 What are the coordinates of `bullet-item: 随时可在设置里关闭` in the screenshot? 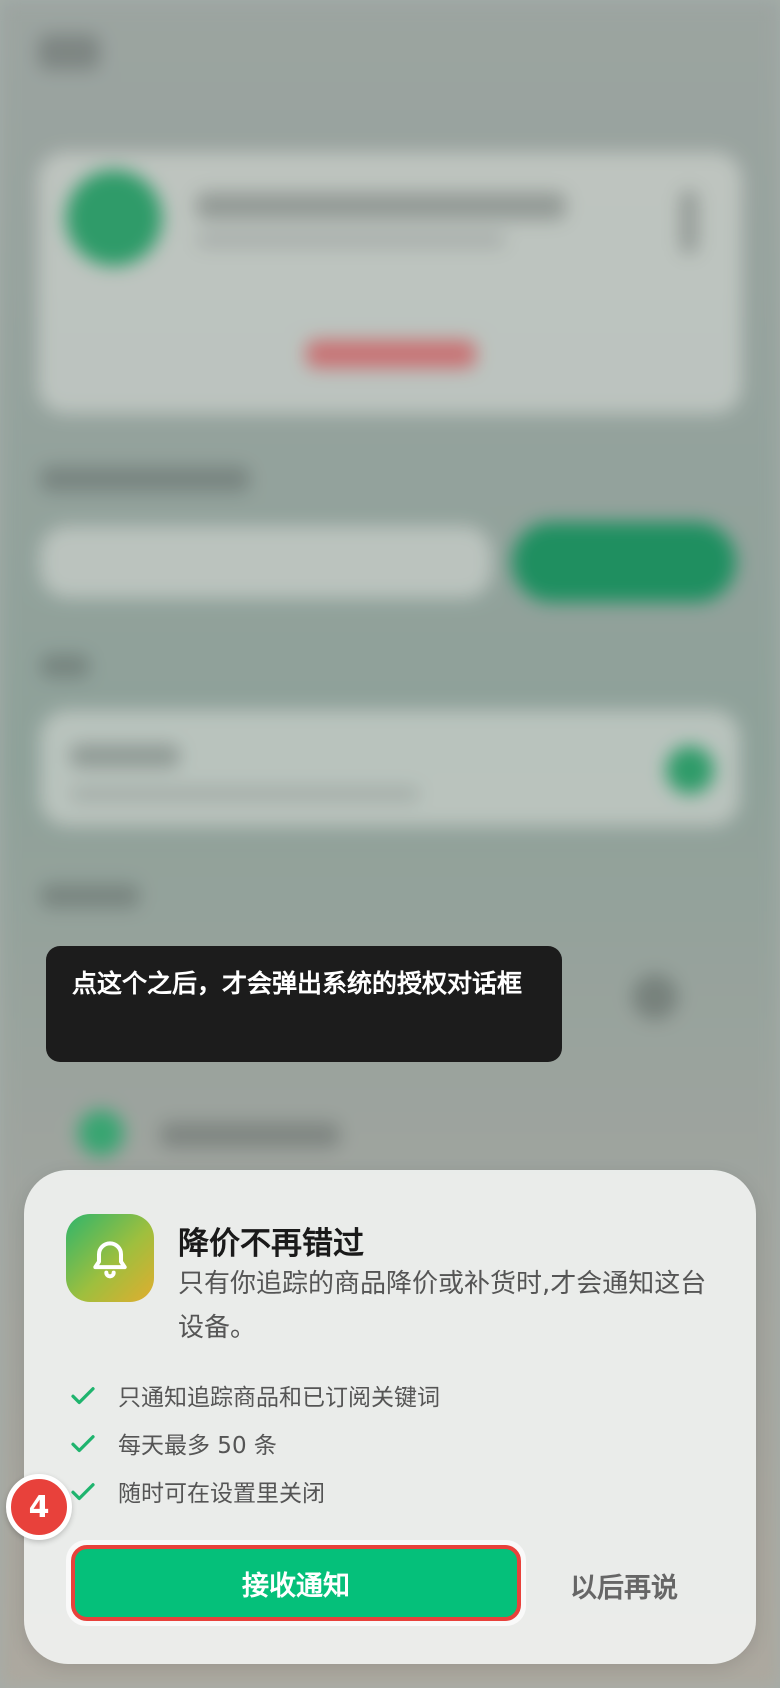 It's located at (196, 1491).